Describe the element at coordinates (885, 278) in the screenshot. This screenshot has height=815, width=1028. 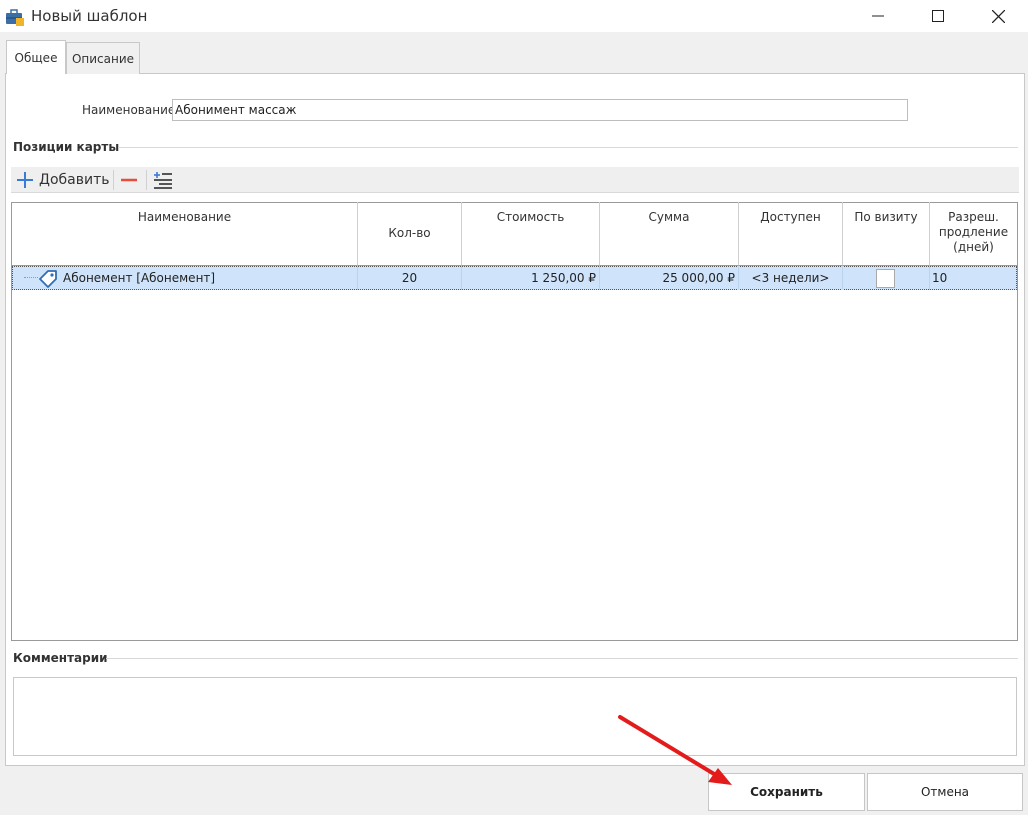
I see `per-visit-checkbox` at that location.